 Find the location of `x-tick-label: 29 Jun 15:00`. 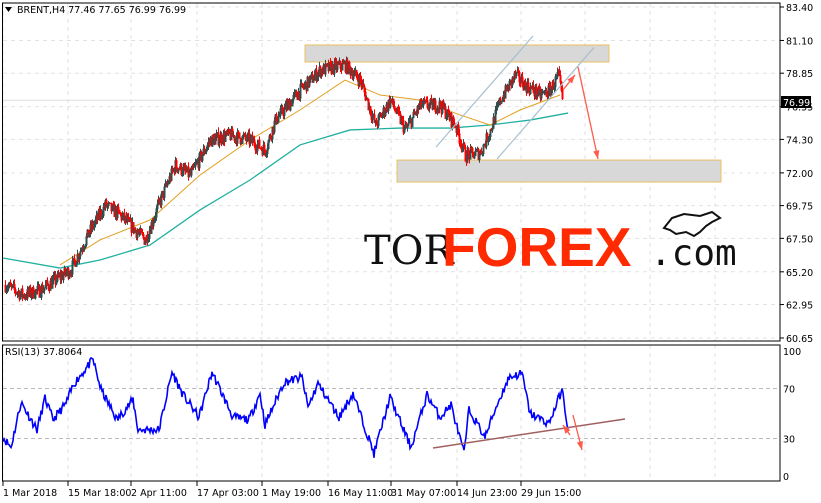

x-tick-label: 29 Jun 15:00 is located at coordinates (551, 493).